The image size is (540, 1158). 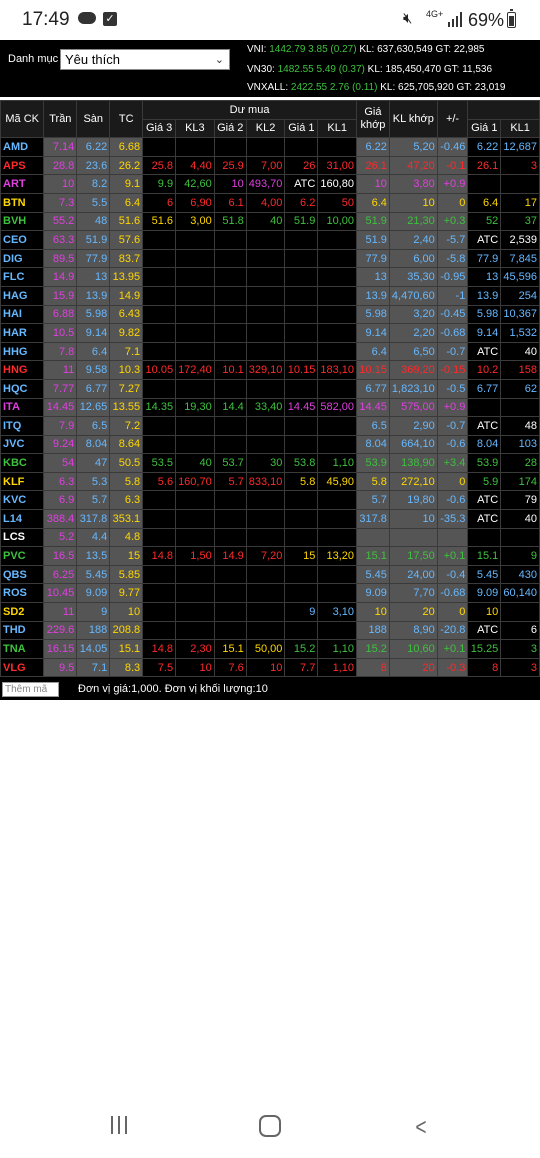 I want to click on bid-vol2-cell: 40, so click(x=265, y=221).